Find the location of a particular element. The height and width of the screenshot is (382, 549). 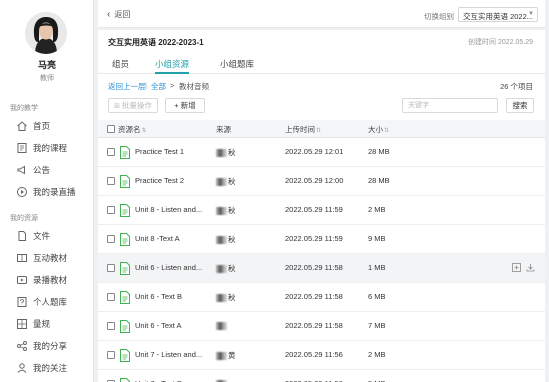

add-new-button: + 新增 is located at coordinates (185, 105).